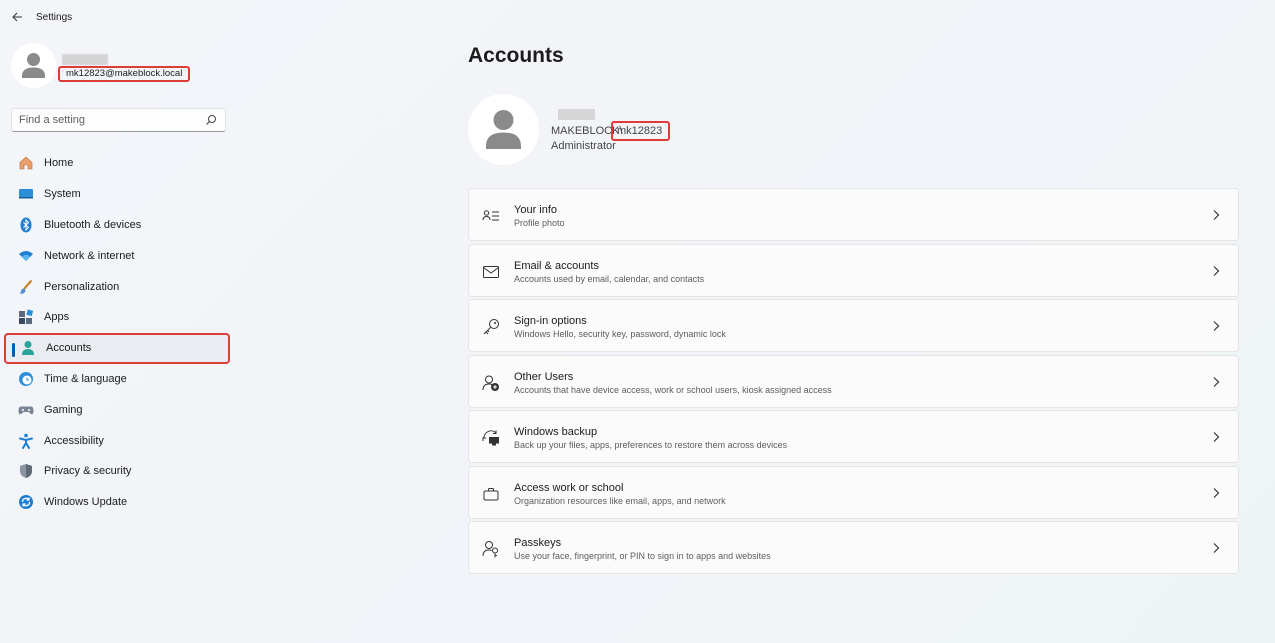  I want to click on search-box, so click(118, 120).